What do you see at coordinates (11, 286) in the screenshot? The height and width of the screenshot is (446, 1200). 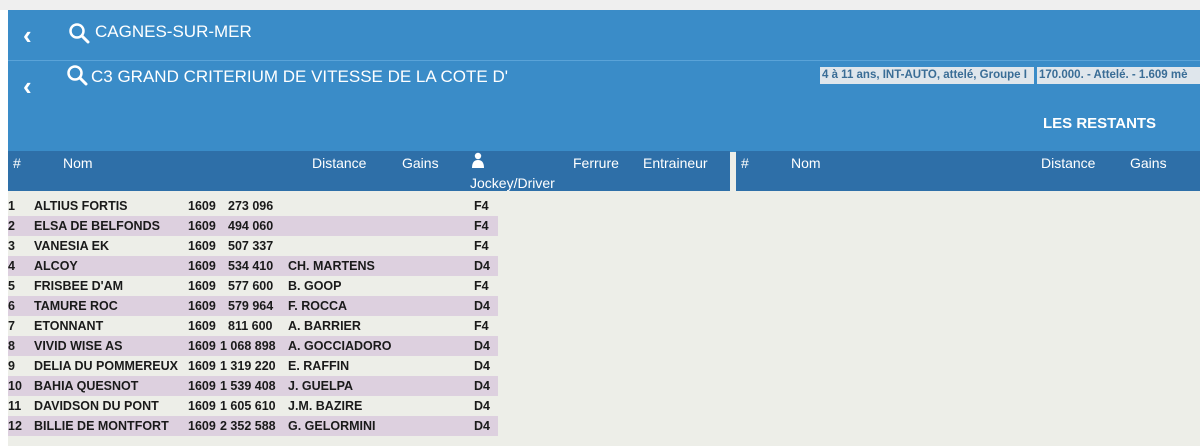 I see `cell-num: 5` at bounding box center [11, 286].